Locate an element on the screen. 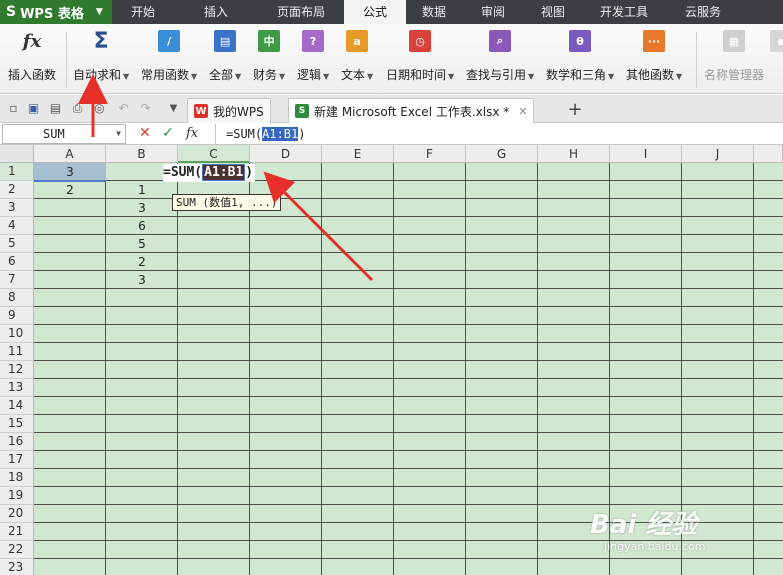 This screenshot has width=783, height=575. logic-icon: ? is located at coordinates (313, 41).